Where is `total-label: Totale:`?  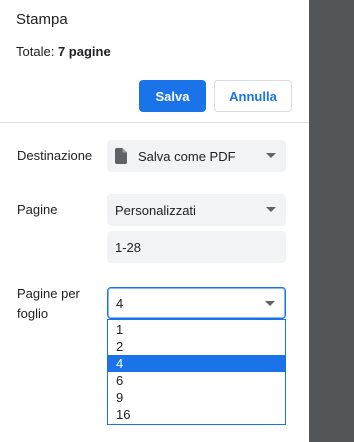
total-label: Totale: is located at coordinates (35, 51).